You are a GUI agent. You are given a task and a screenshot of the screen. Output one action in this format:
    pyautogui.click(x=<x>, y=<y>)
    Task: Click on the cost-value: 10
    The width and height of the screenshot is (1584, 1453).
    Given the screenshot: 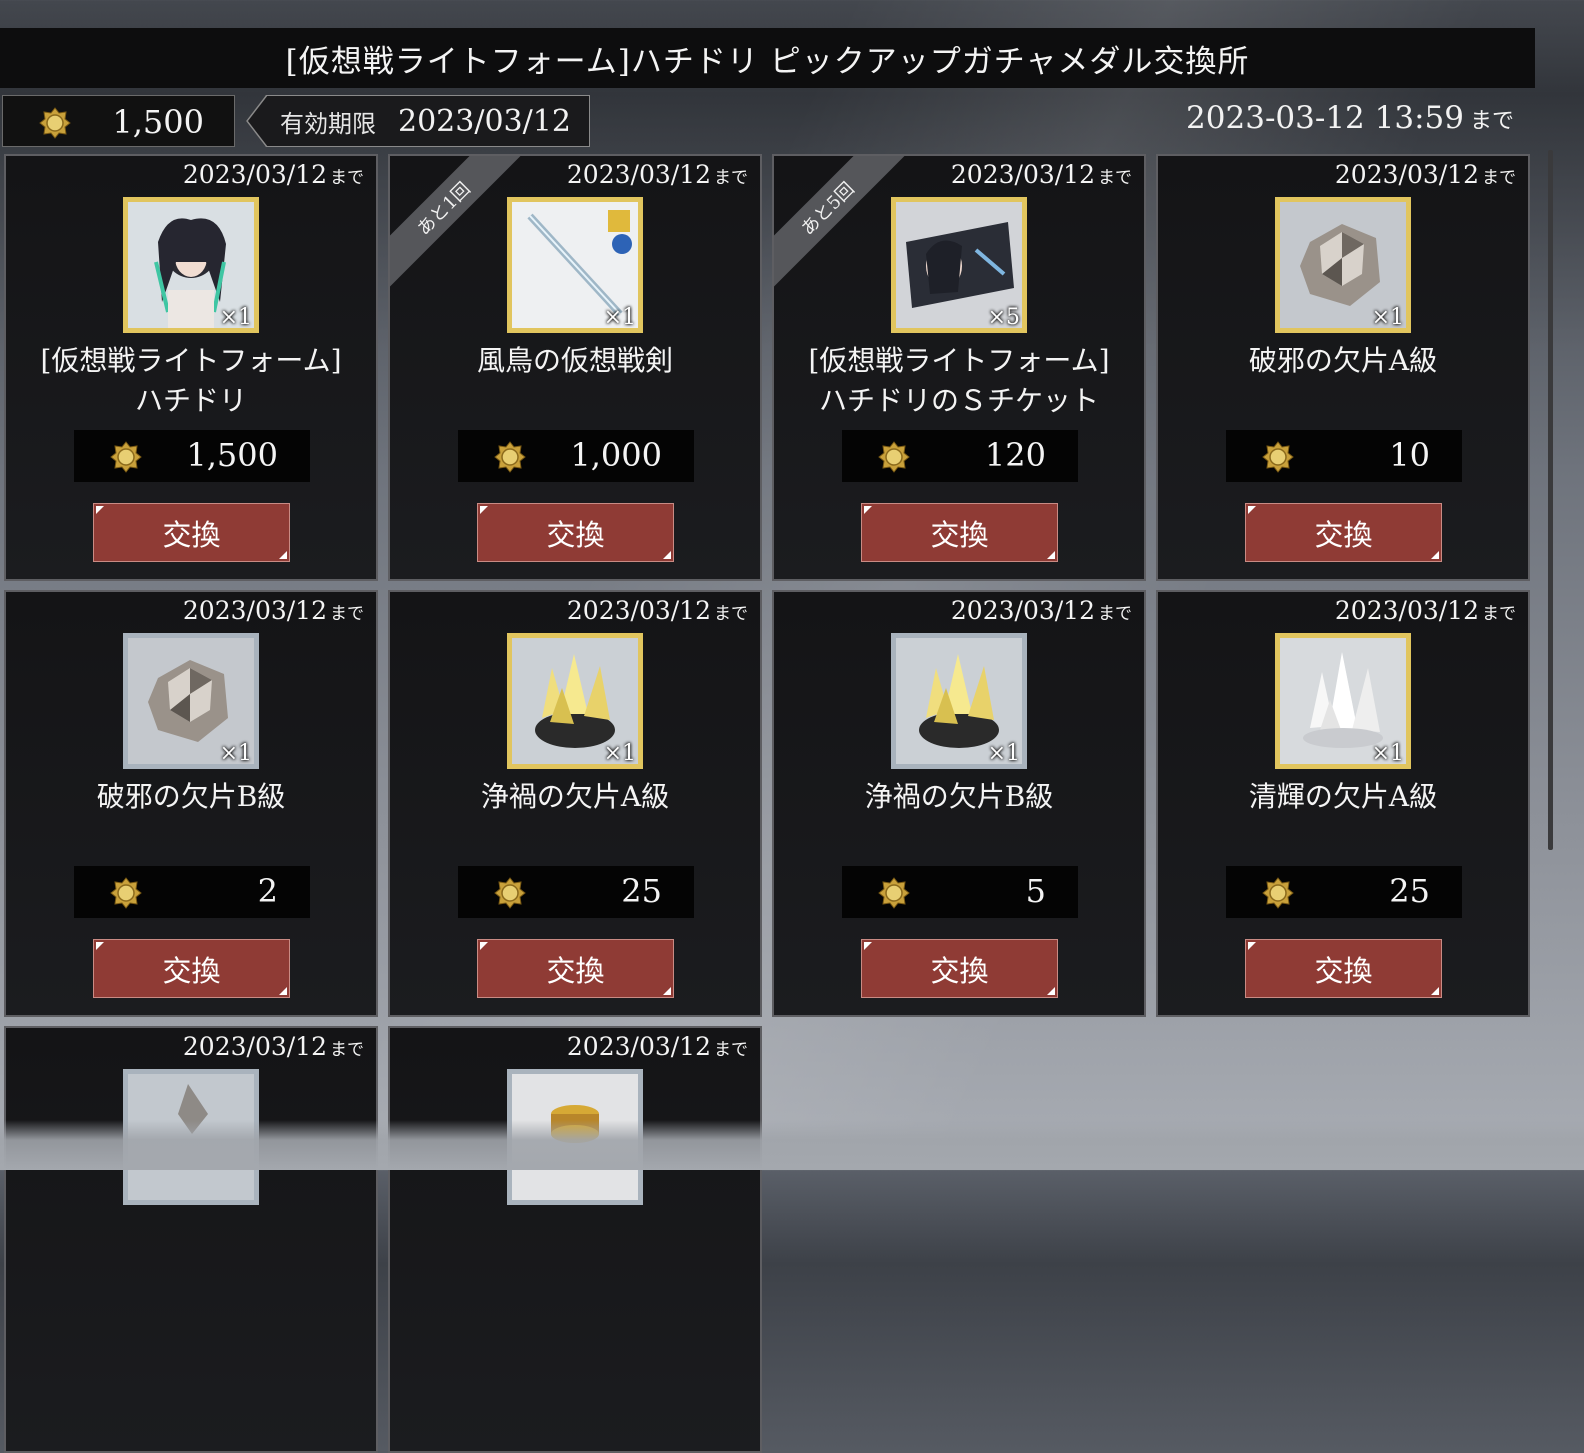 What is the action you would take?
    pyautogui.click(x=1409, y=455)
    